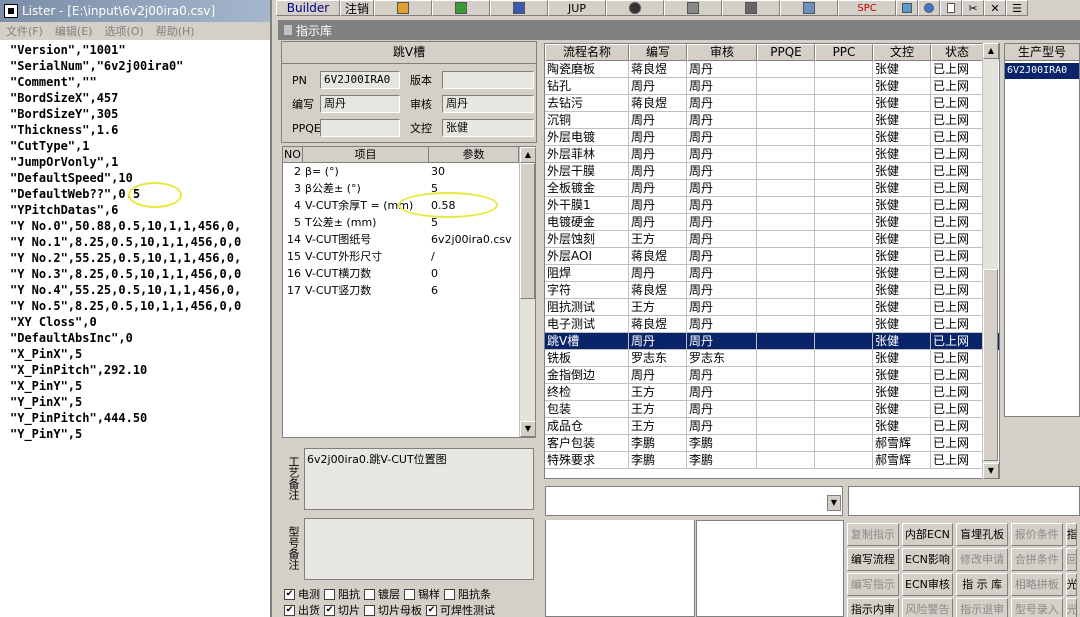 The height and width of the screenshot is (617, 1080). Describe the element at coordinates (1036, 534) in the screenshot. I see `action-button: 报价条件` at that location.